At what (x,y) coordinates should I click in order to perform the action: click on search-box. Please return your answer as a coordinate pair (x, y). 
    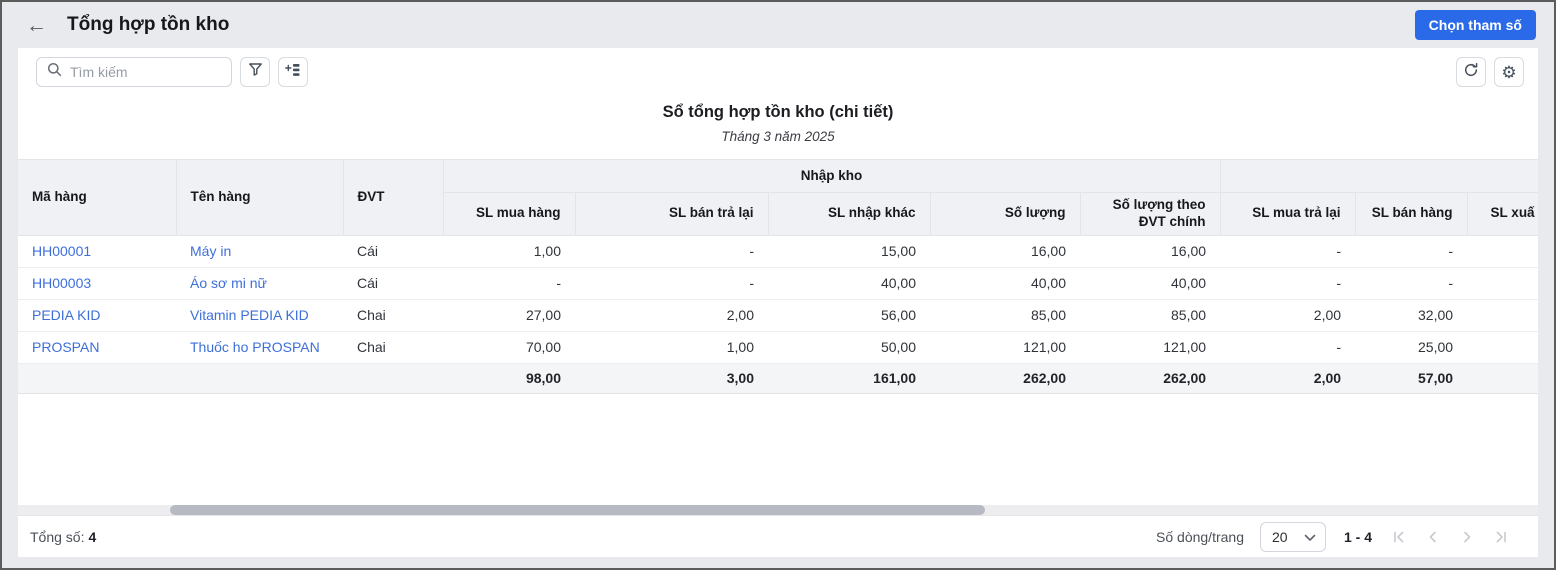
    Looking at the image, I should click on (134, 72).